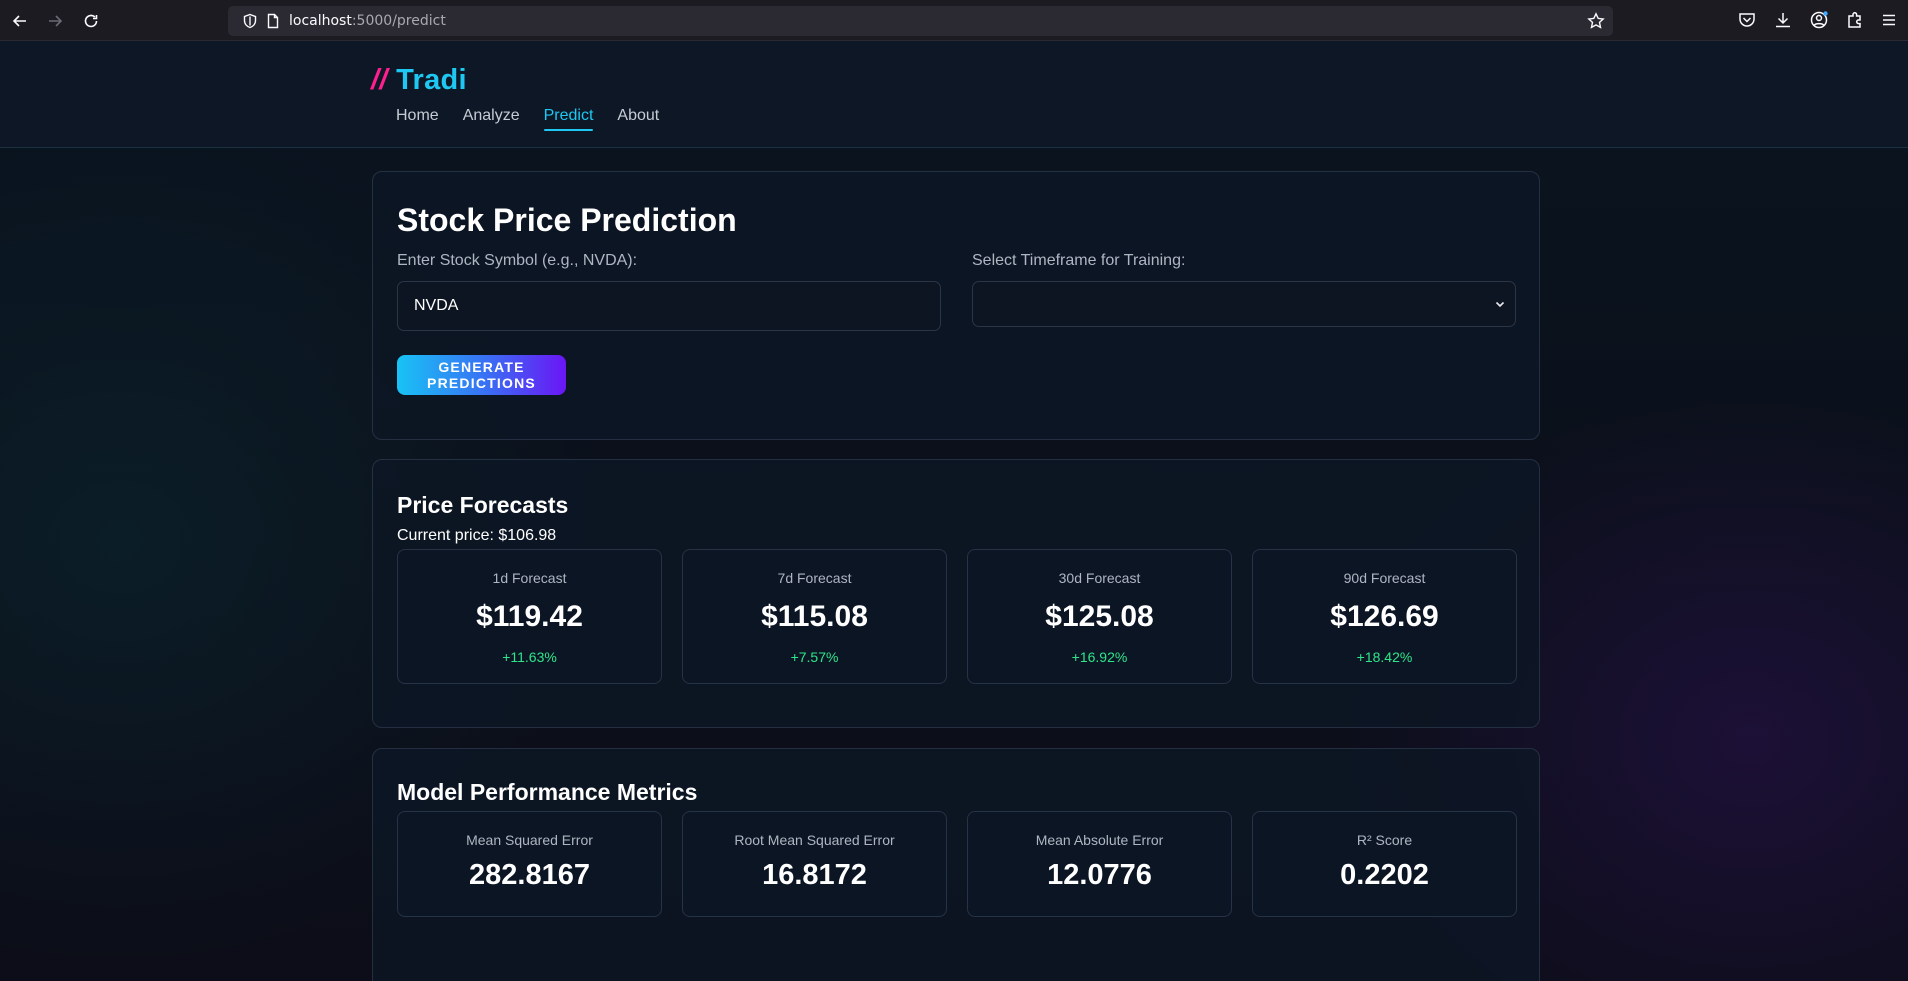 The image size is (1908, 981). What do you see at coordinates (638, 118) in the screenshot?
I see `nav-about: About` at bounding box center [638, 118].